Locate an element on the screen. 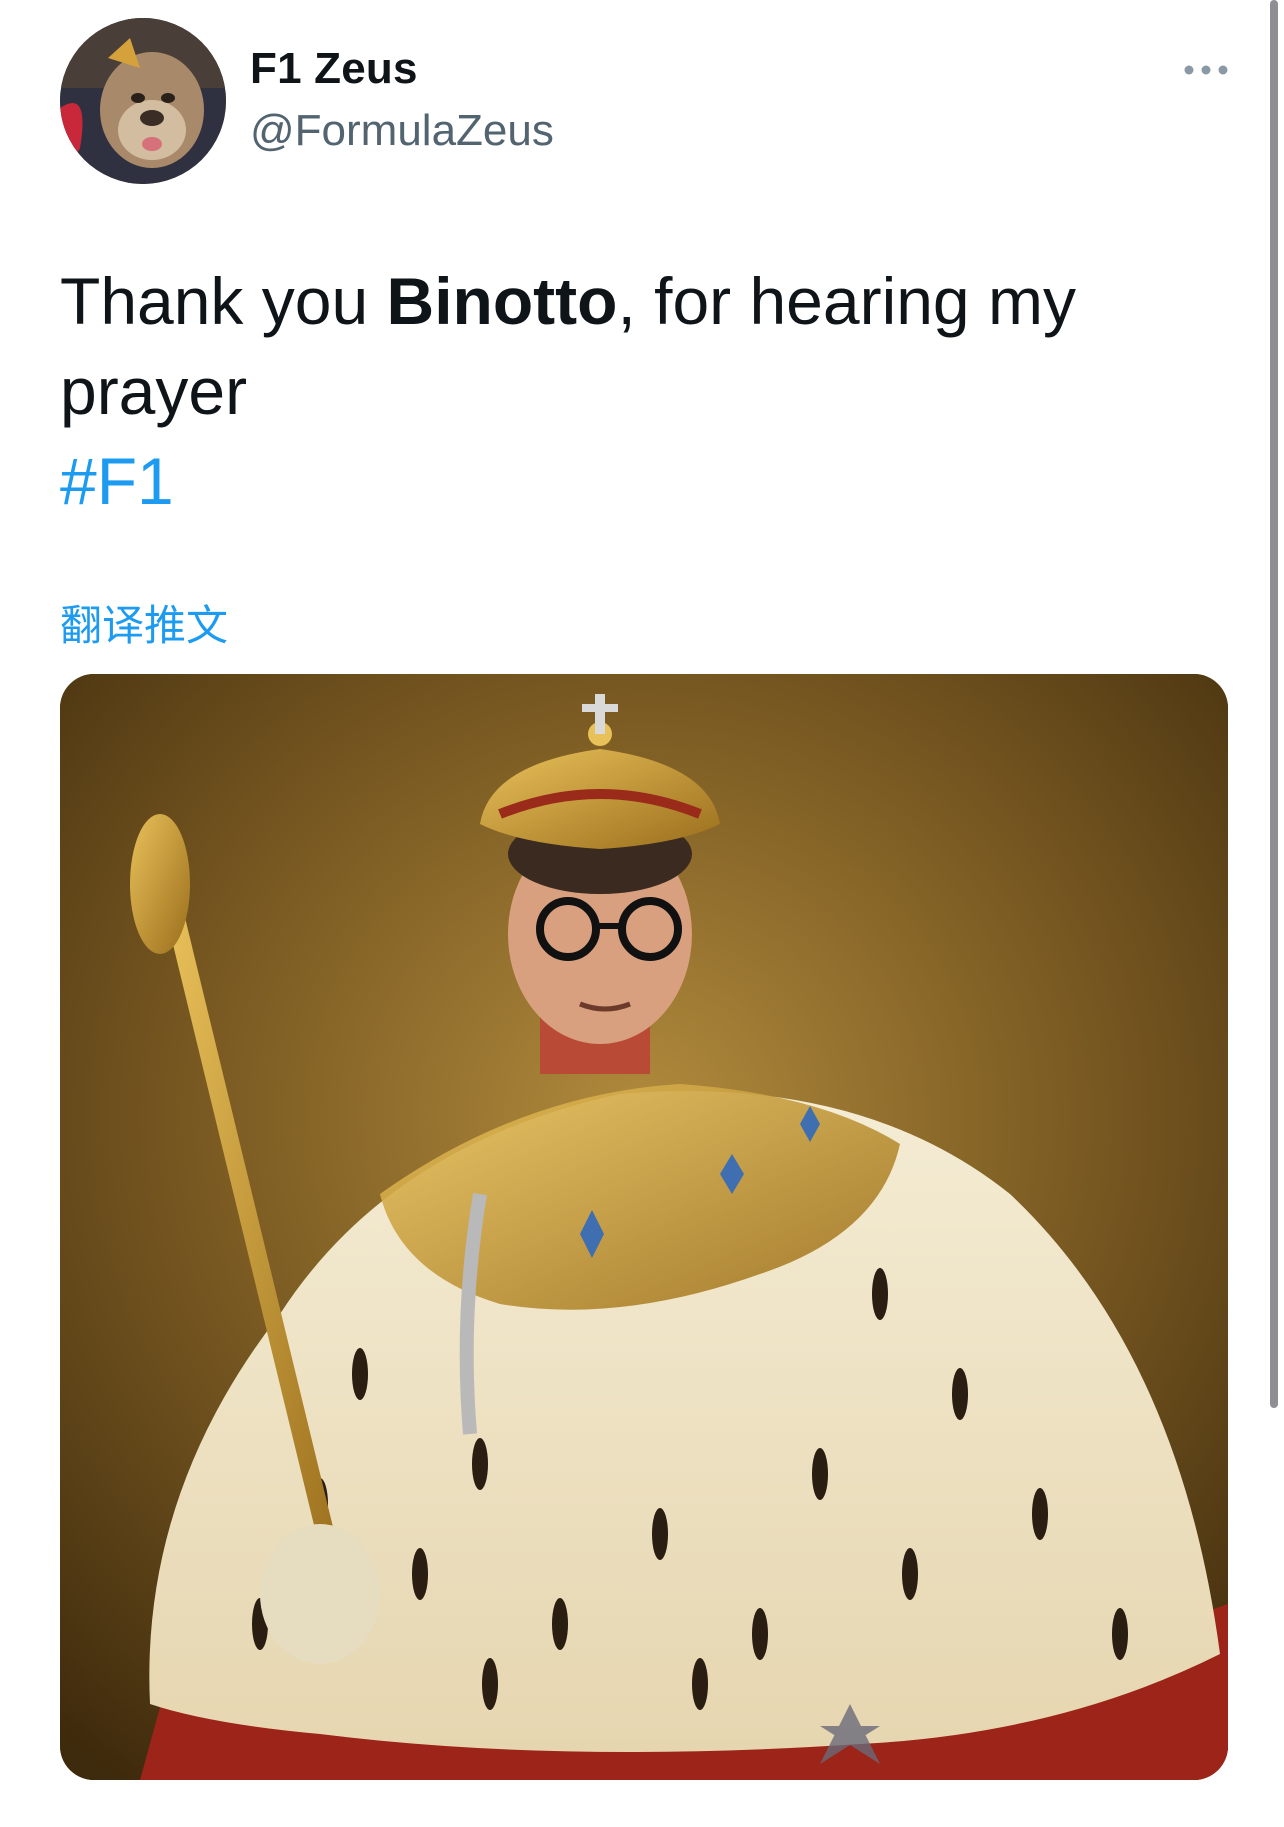  tweet-text-bold-mention: Binotto is located at coordinates (502, 301).